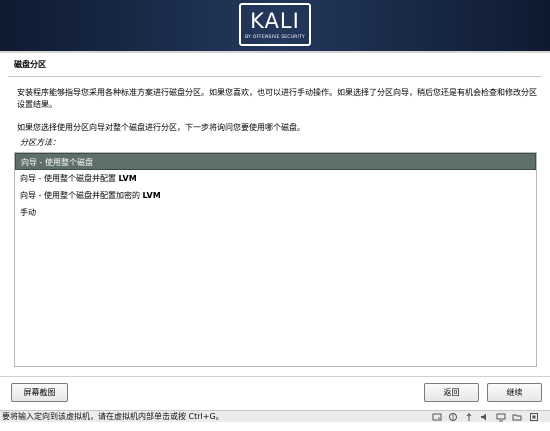  What do you see at coordinates (514, 392) in the screenshot?
I see `continue-button: 继续` at bounding box center [514, 392].